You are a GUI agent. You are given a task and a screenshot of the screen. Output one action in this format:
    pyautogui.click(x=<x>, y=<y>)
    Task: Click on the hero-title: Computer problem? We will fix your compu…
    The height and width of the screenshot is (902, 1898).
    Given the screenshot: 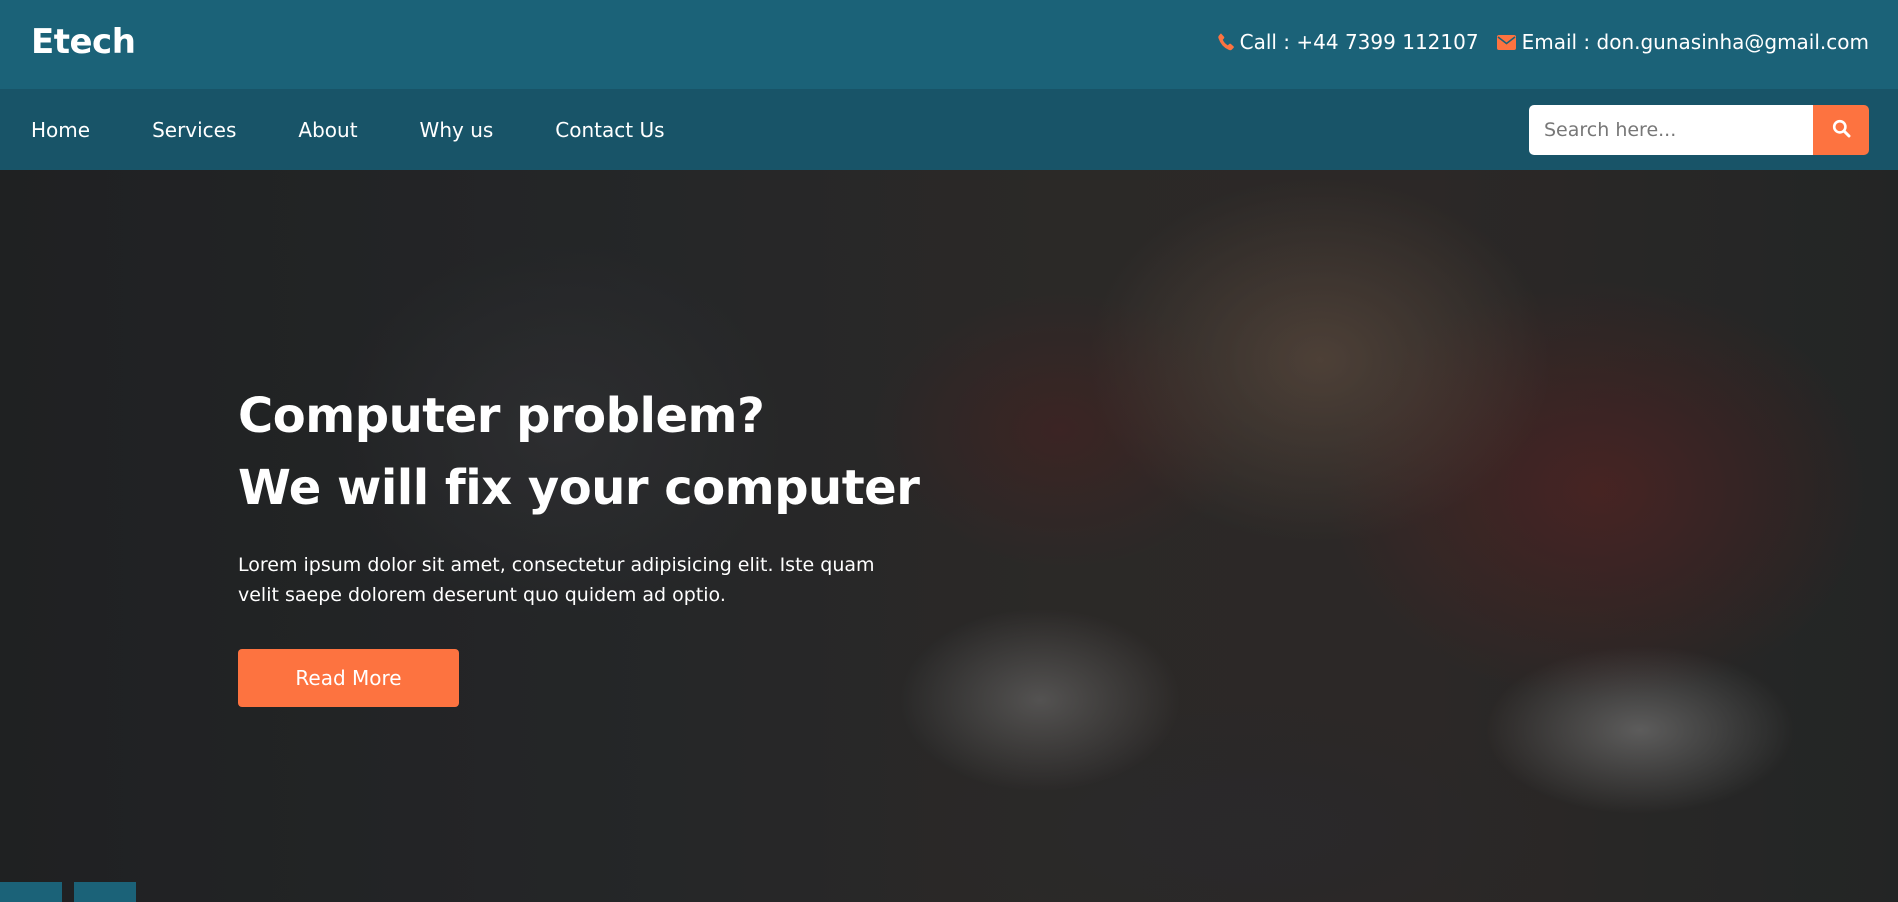 What is the action you would take?
    pyautogui.click(x=579, y=452)
    